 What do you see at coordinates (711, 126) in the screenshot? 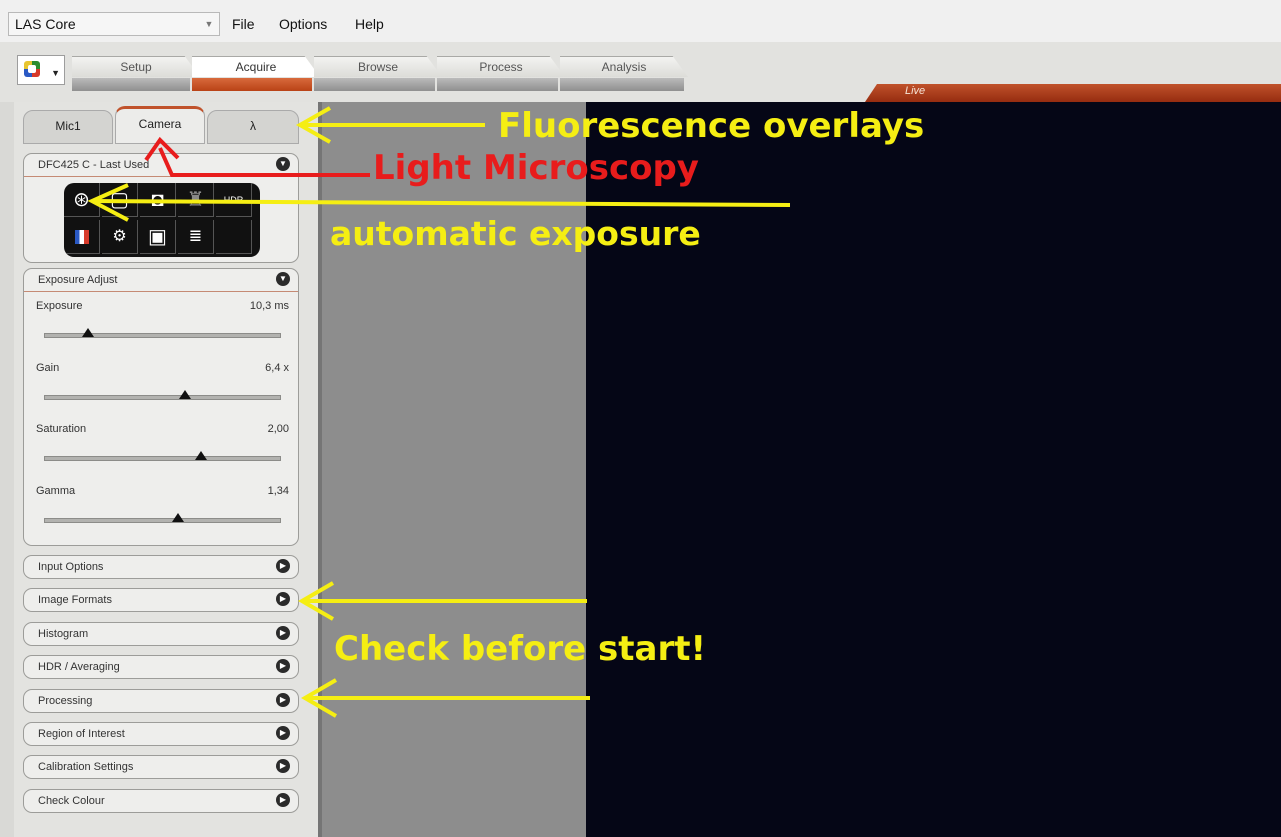
I see `annotation-fluorescence: Fluorescence overlays` at bounding box center [711, 126].